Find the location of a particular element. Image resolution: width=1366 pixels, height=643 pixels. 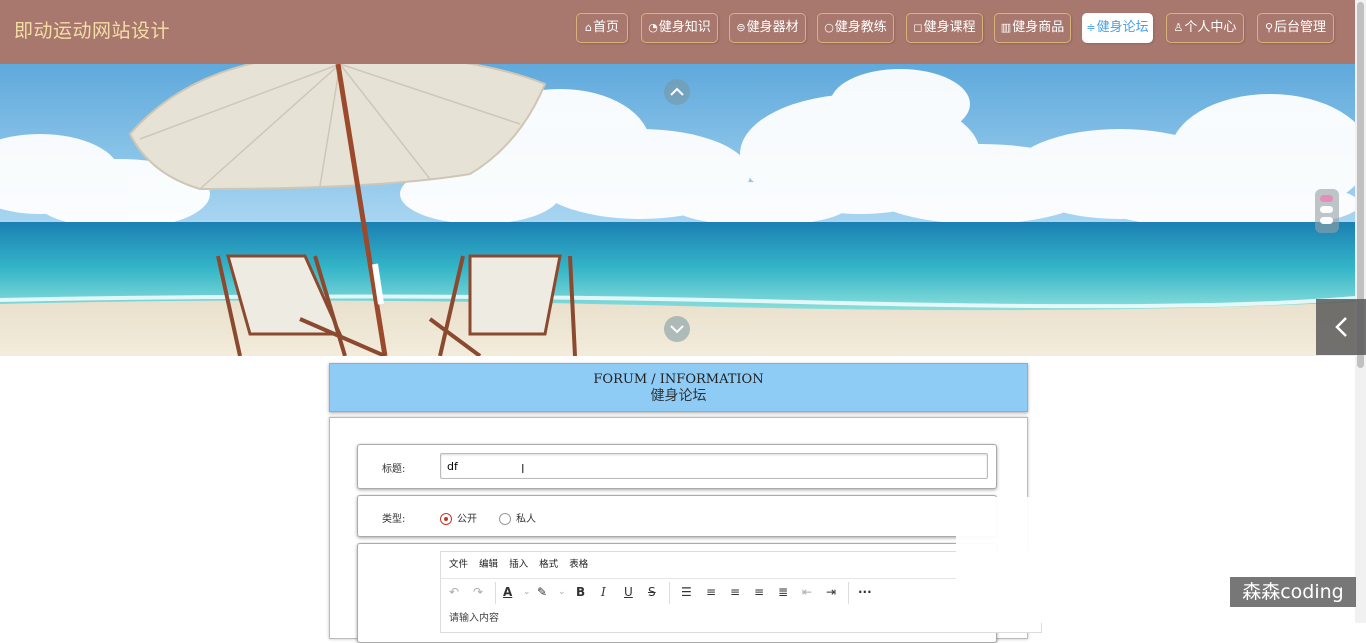

nav-fitness-course-label: 健身课程 is located at coordinates (949, 27).